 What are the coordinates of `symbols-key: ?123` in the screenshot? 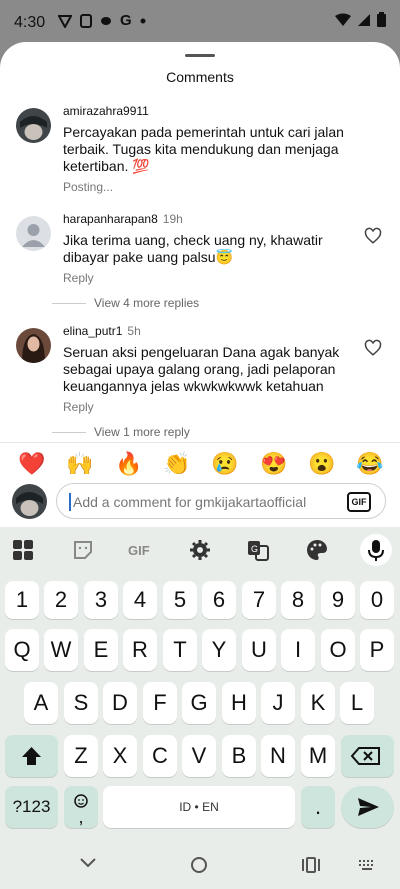 It's located at (31, 807).